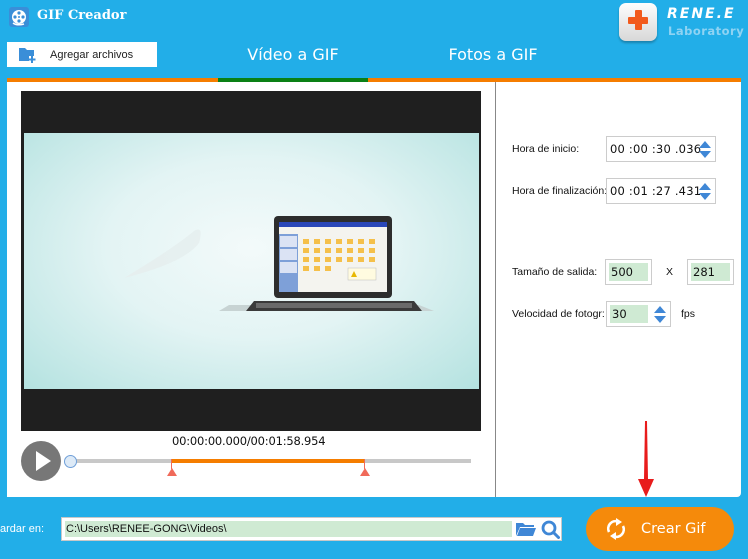 The width and height of the screenshot is (748, 559). I want to click on height-input, so click(710, 272).